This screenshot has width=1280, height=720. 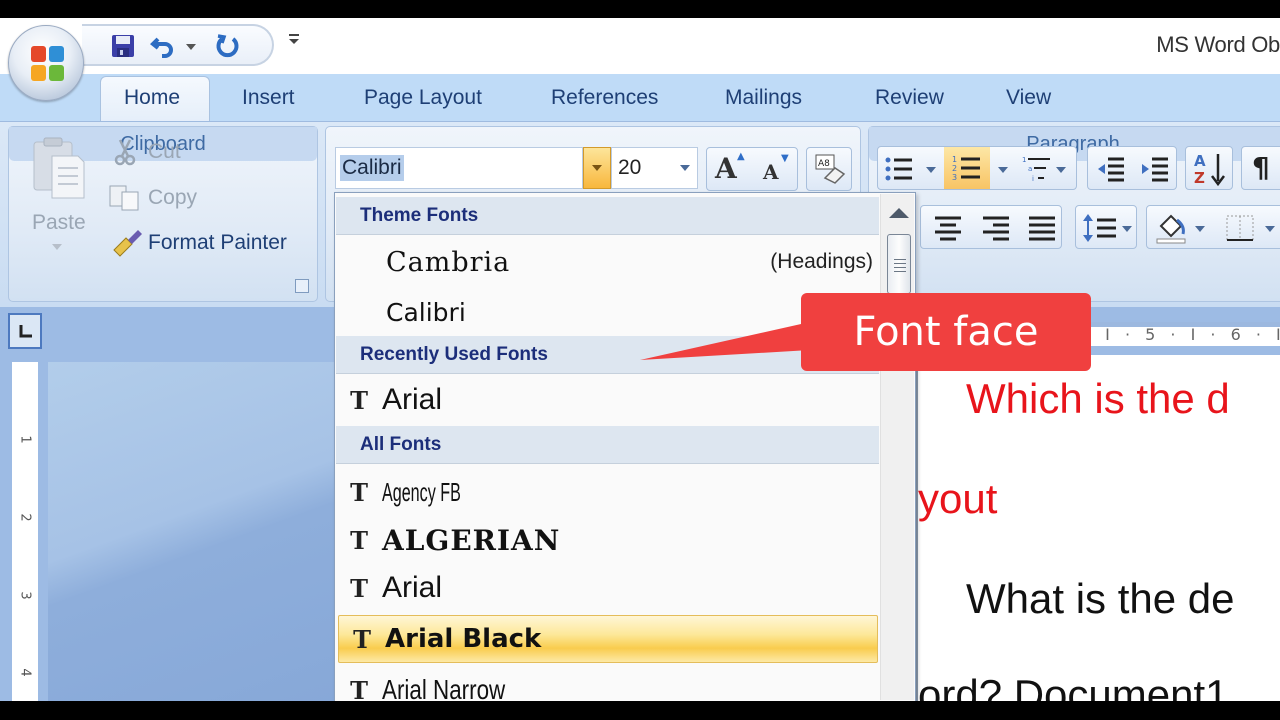 I want to click on paste-dropdown-icon, so click(x=57, y=247).